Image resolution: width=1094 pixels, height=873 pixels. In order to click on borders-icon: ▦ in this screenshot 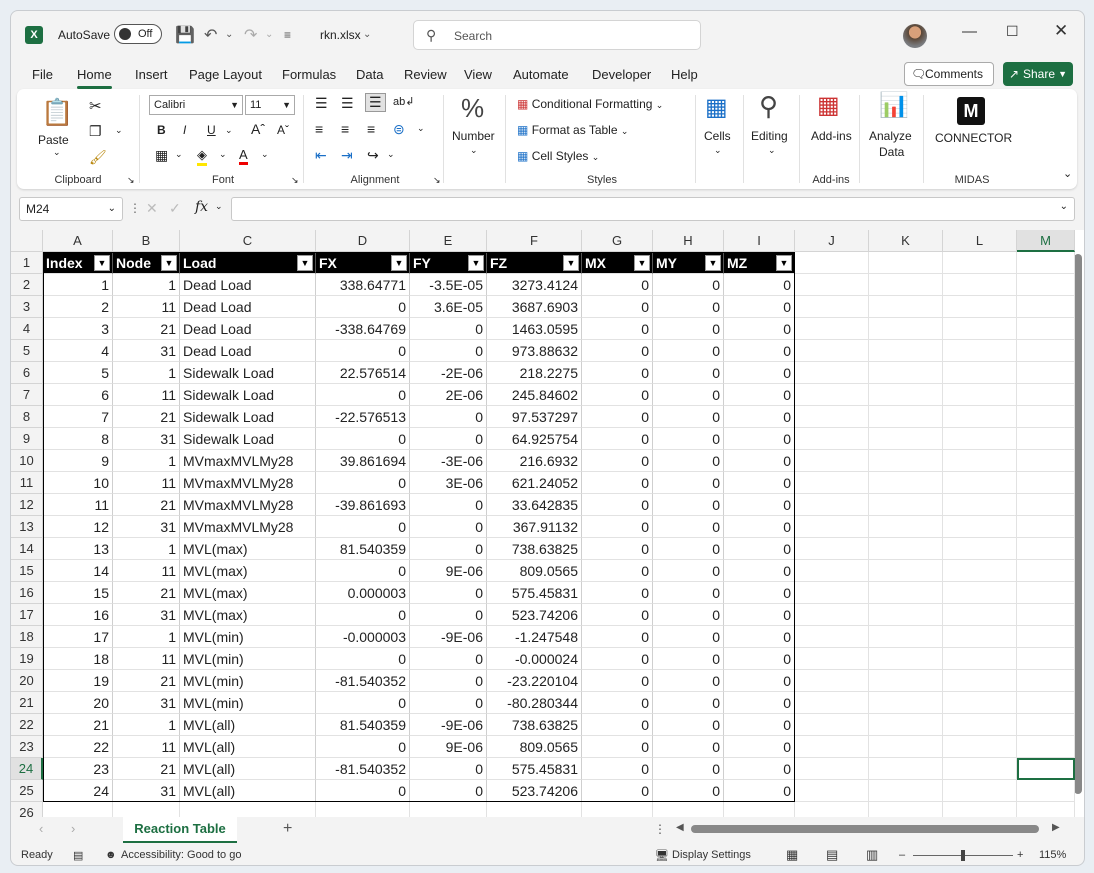, I will do `click(161, 155)`.